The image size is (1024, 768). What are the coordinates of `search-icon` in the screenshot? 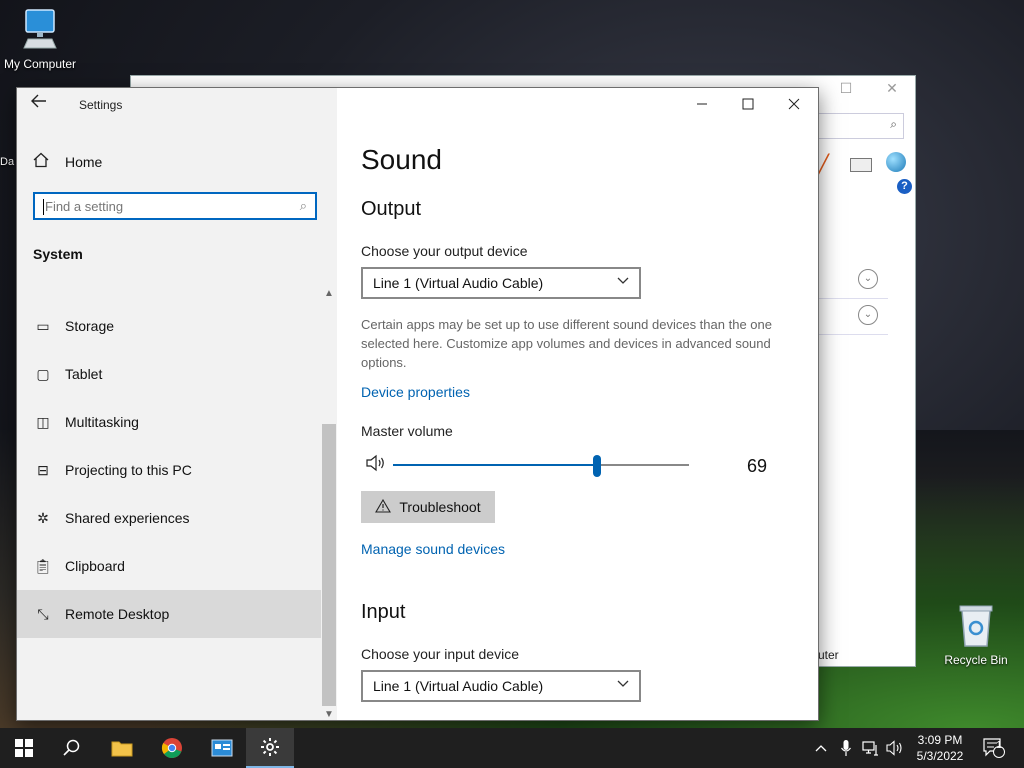 It's located at (71, 747).